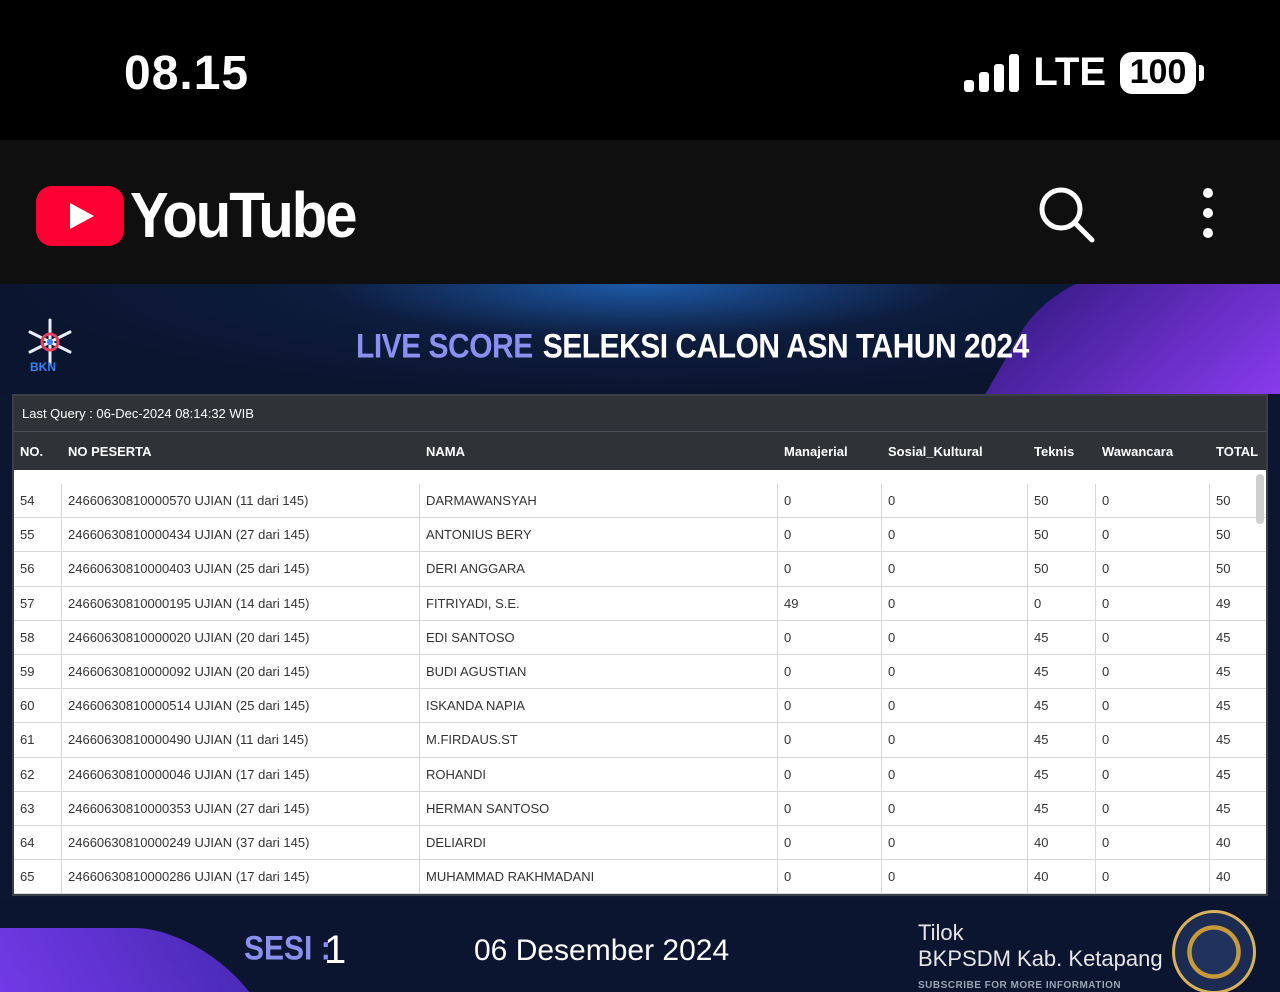 The width and height of the screenshot is (1280, 992). What do you see at coordinates (445, 451) in the screenshot?
I see `col-nama: NAMA` at bounding box center [445, 451].